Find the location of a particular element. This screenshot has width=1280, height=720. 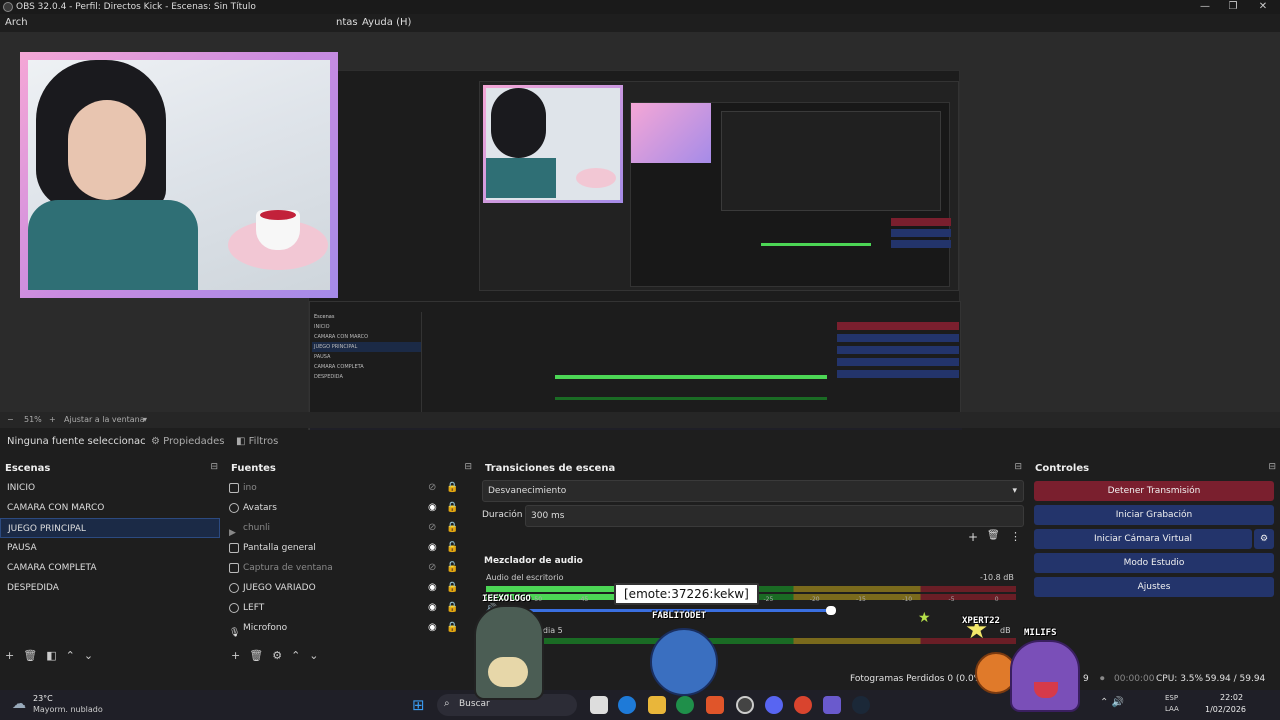

clock-time: 22:02 is located at coordinates (1231, 697).